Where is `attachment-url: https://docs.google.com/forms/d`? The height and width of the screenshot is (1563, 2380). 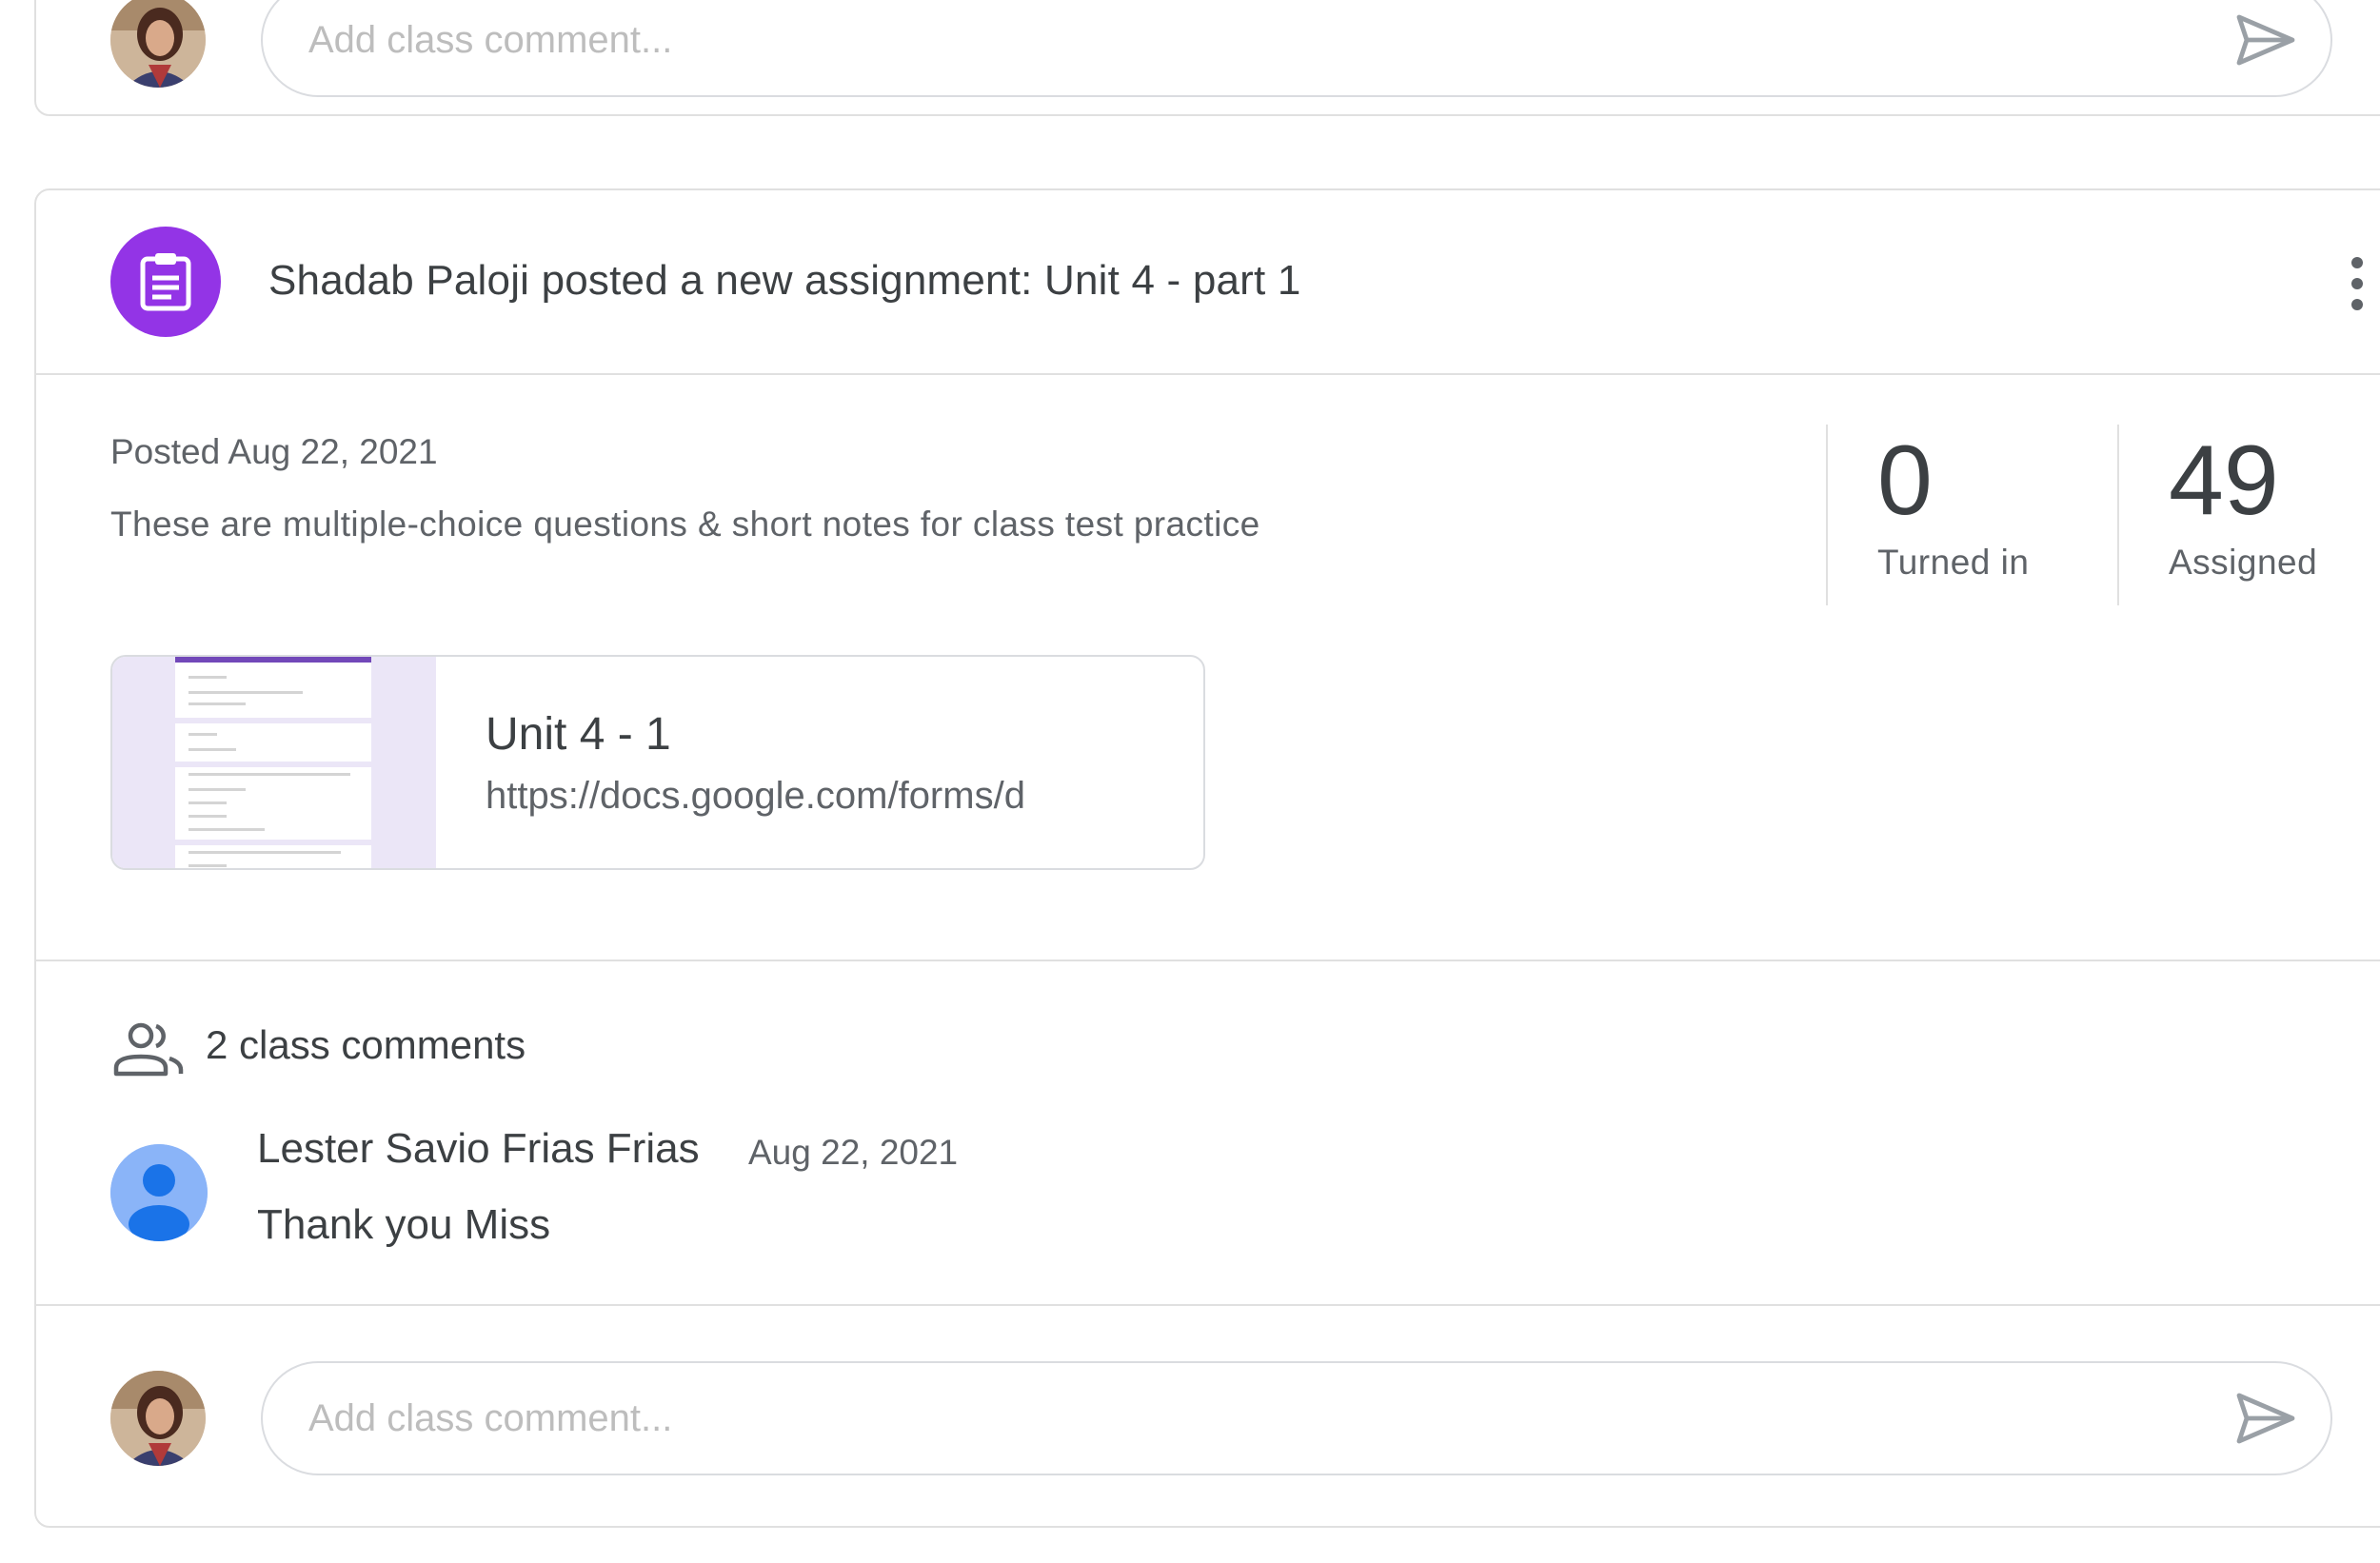 attachment-url: https://docs.google.com/forms/d is located at coordinates (810, 797).